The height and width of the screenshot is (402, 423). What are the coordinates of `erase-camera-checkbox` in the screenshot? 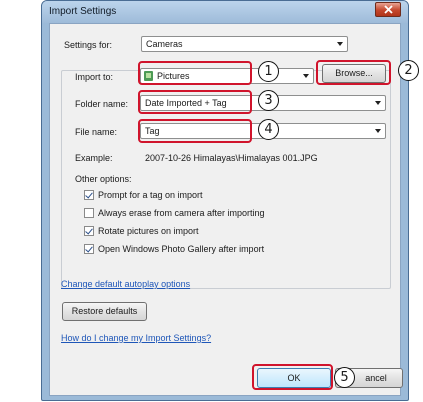 It's located at (89, 213).